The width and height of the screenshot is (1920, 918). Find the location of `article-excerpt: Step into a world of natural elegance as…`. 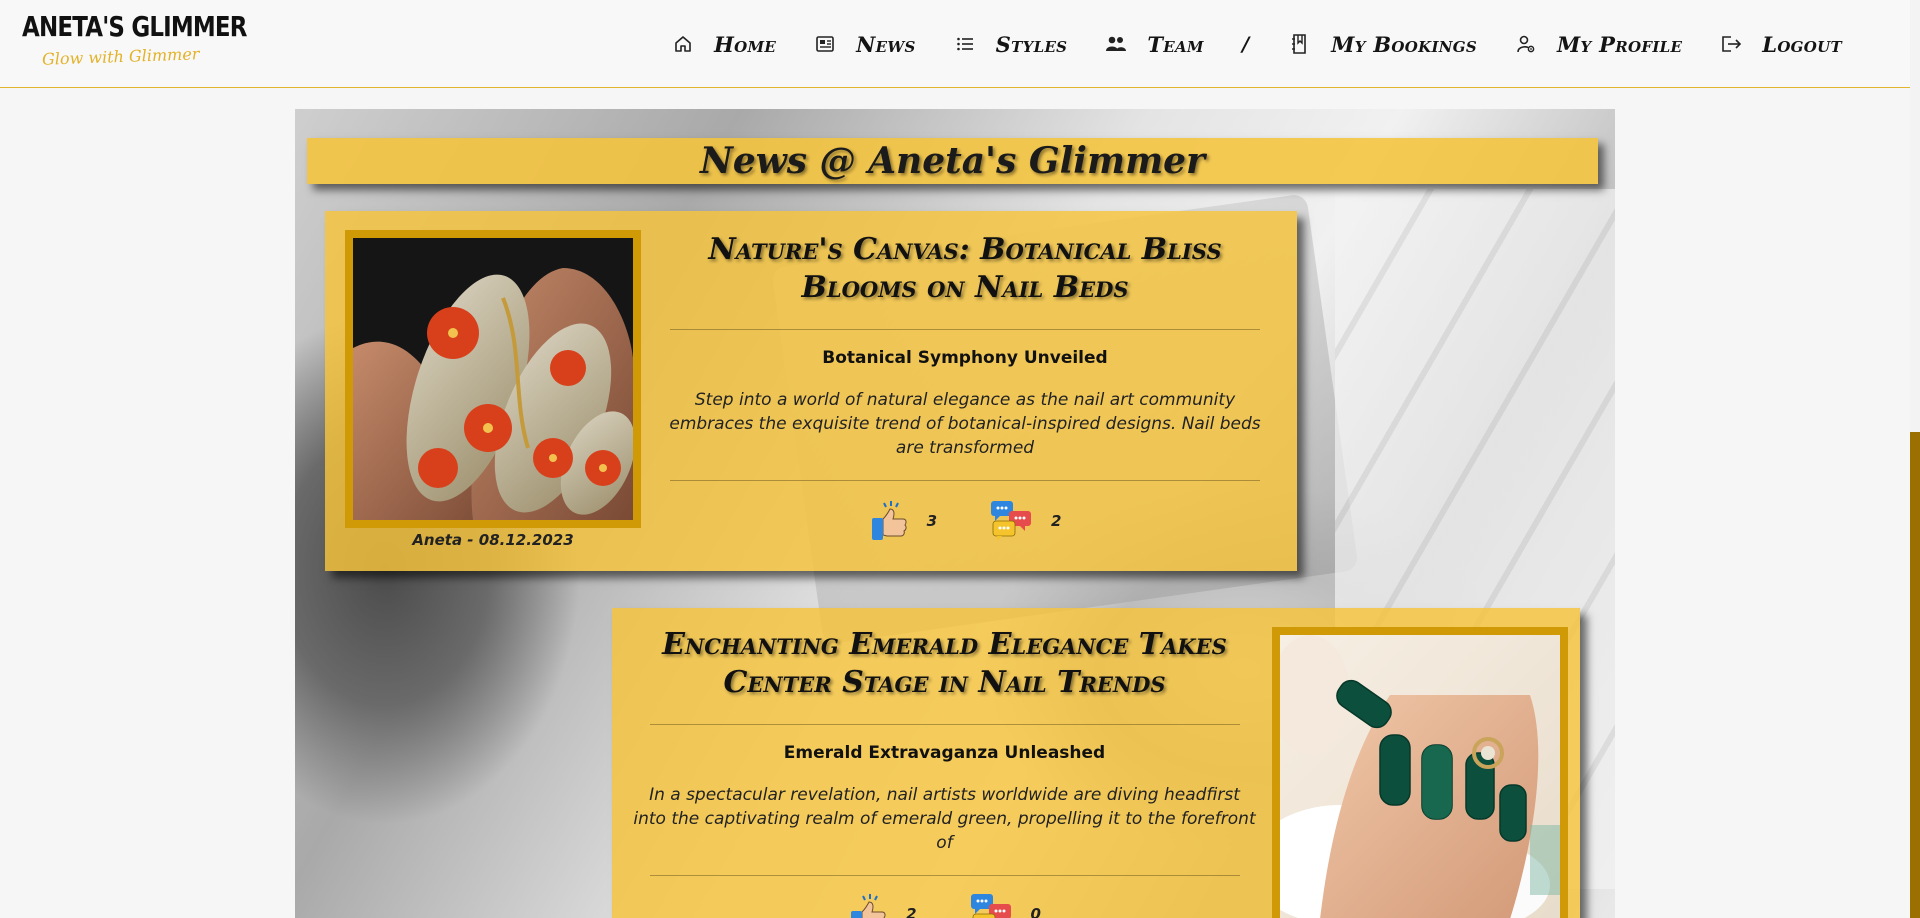

article-excerpt: Step into a world of natural elegance as… is located at coordinates (965, 424).